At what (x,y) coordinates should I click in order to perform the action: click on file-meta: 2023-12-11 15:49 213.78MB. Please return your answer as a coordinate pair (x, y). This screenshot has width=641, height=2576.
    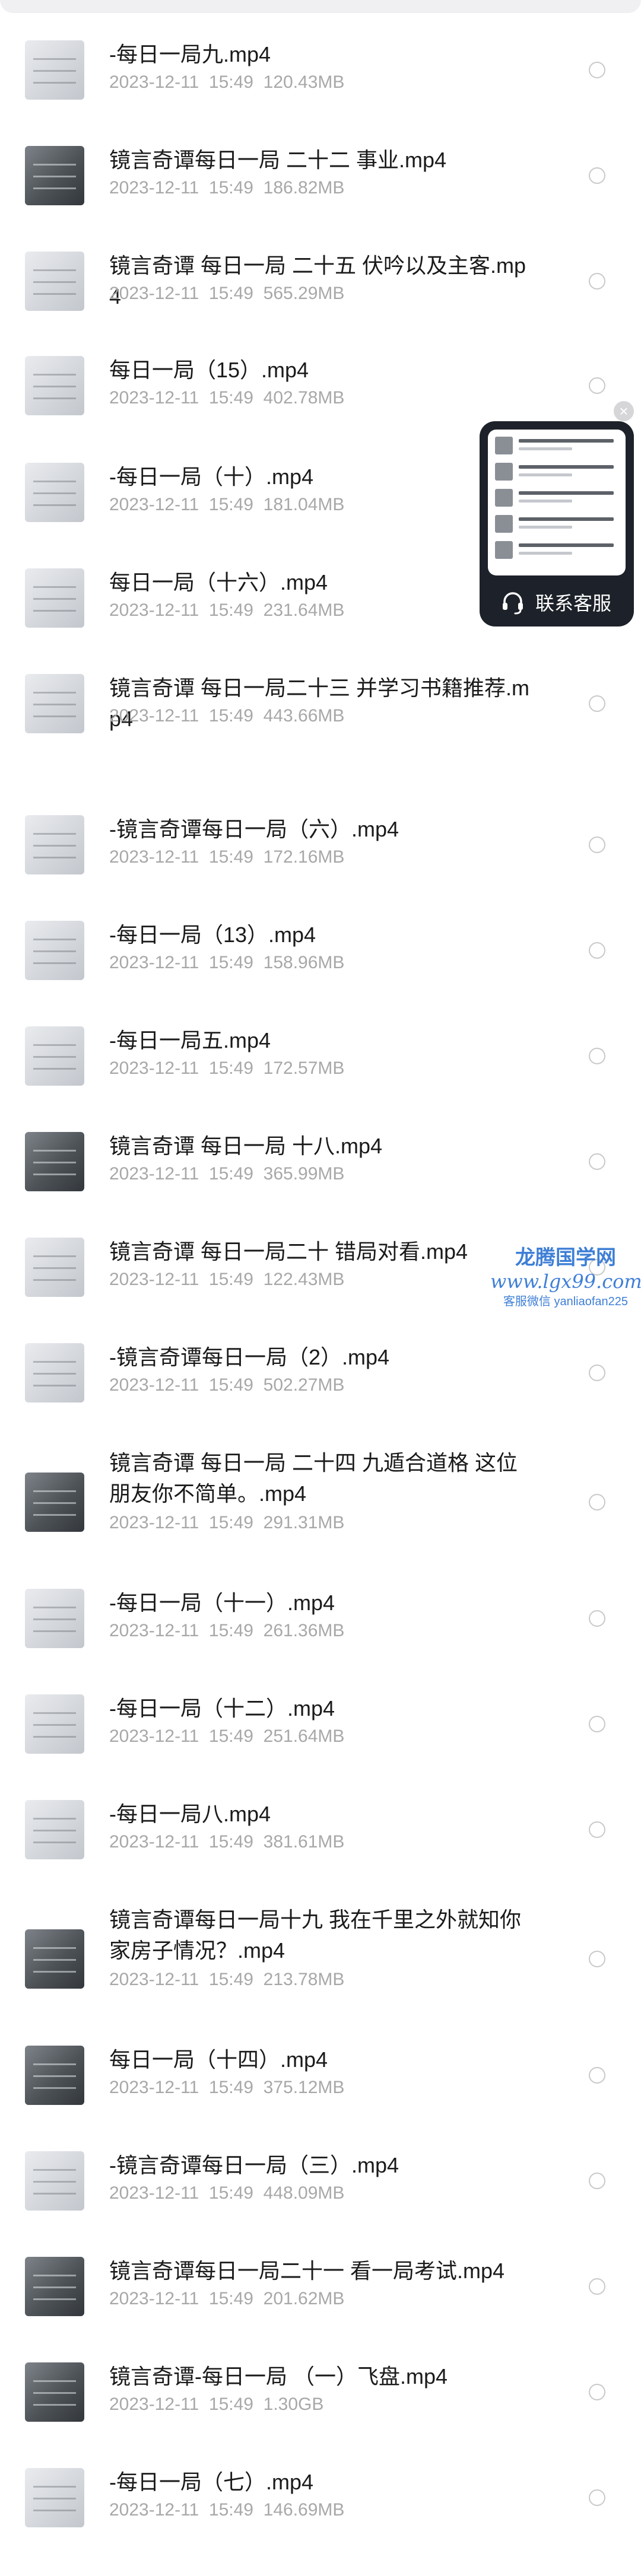
    Looking at the image, I should click on (226, 1980).